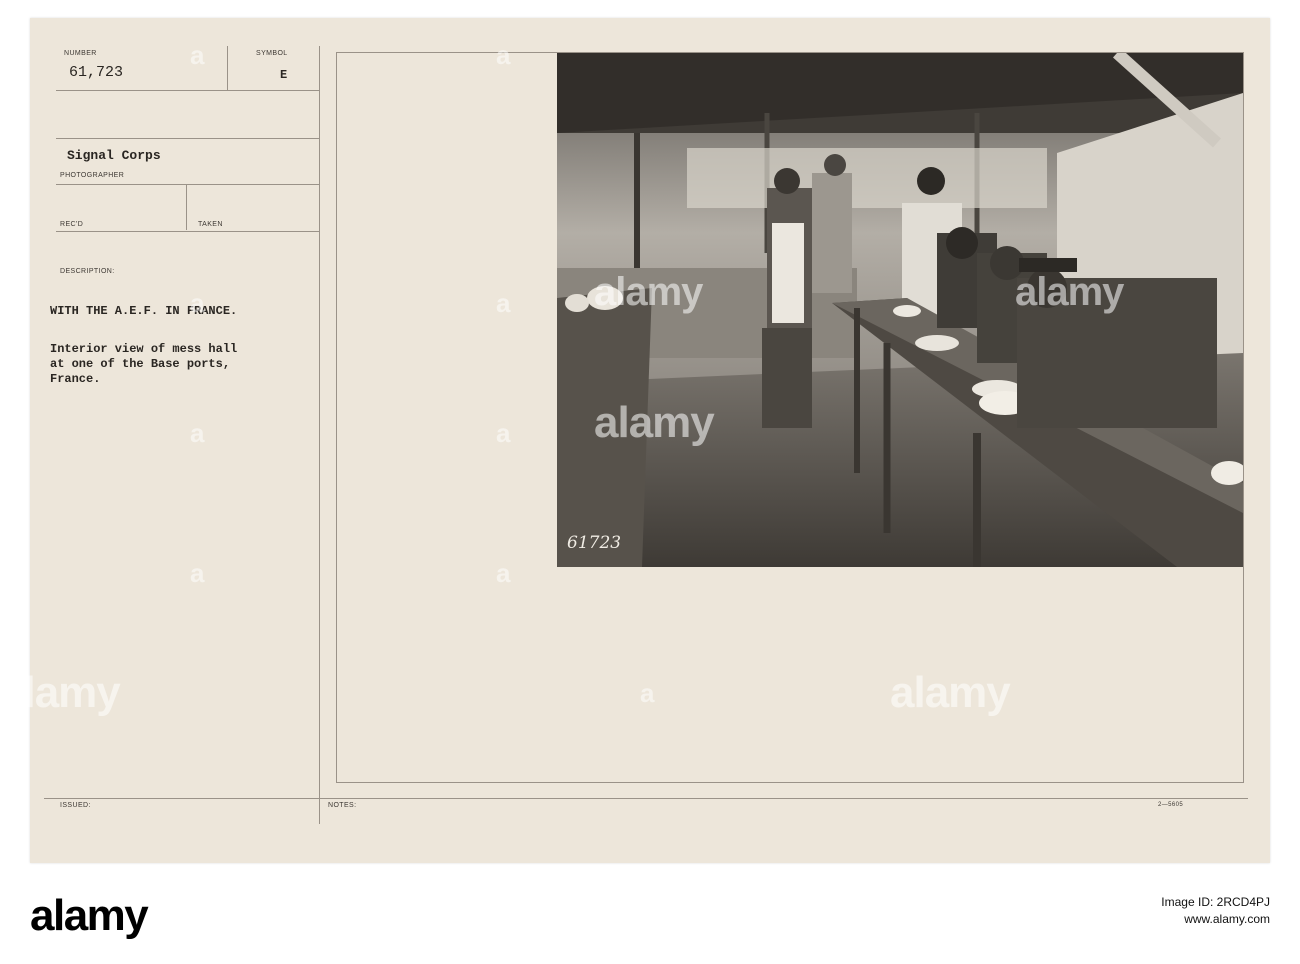  Describe the element at coordinates (1215, 902) in the screenshot. I see `image-id: Image ID: 2RCD4PJ` at that location.